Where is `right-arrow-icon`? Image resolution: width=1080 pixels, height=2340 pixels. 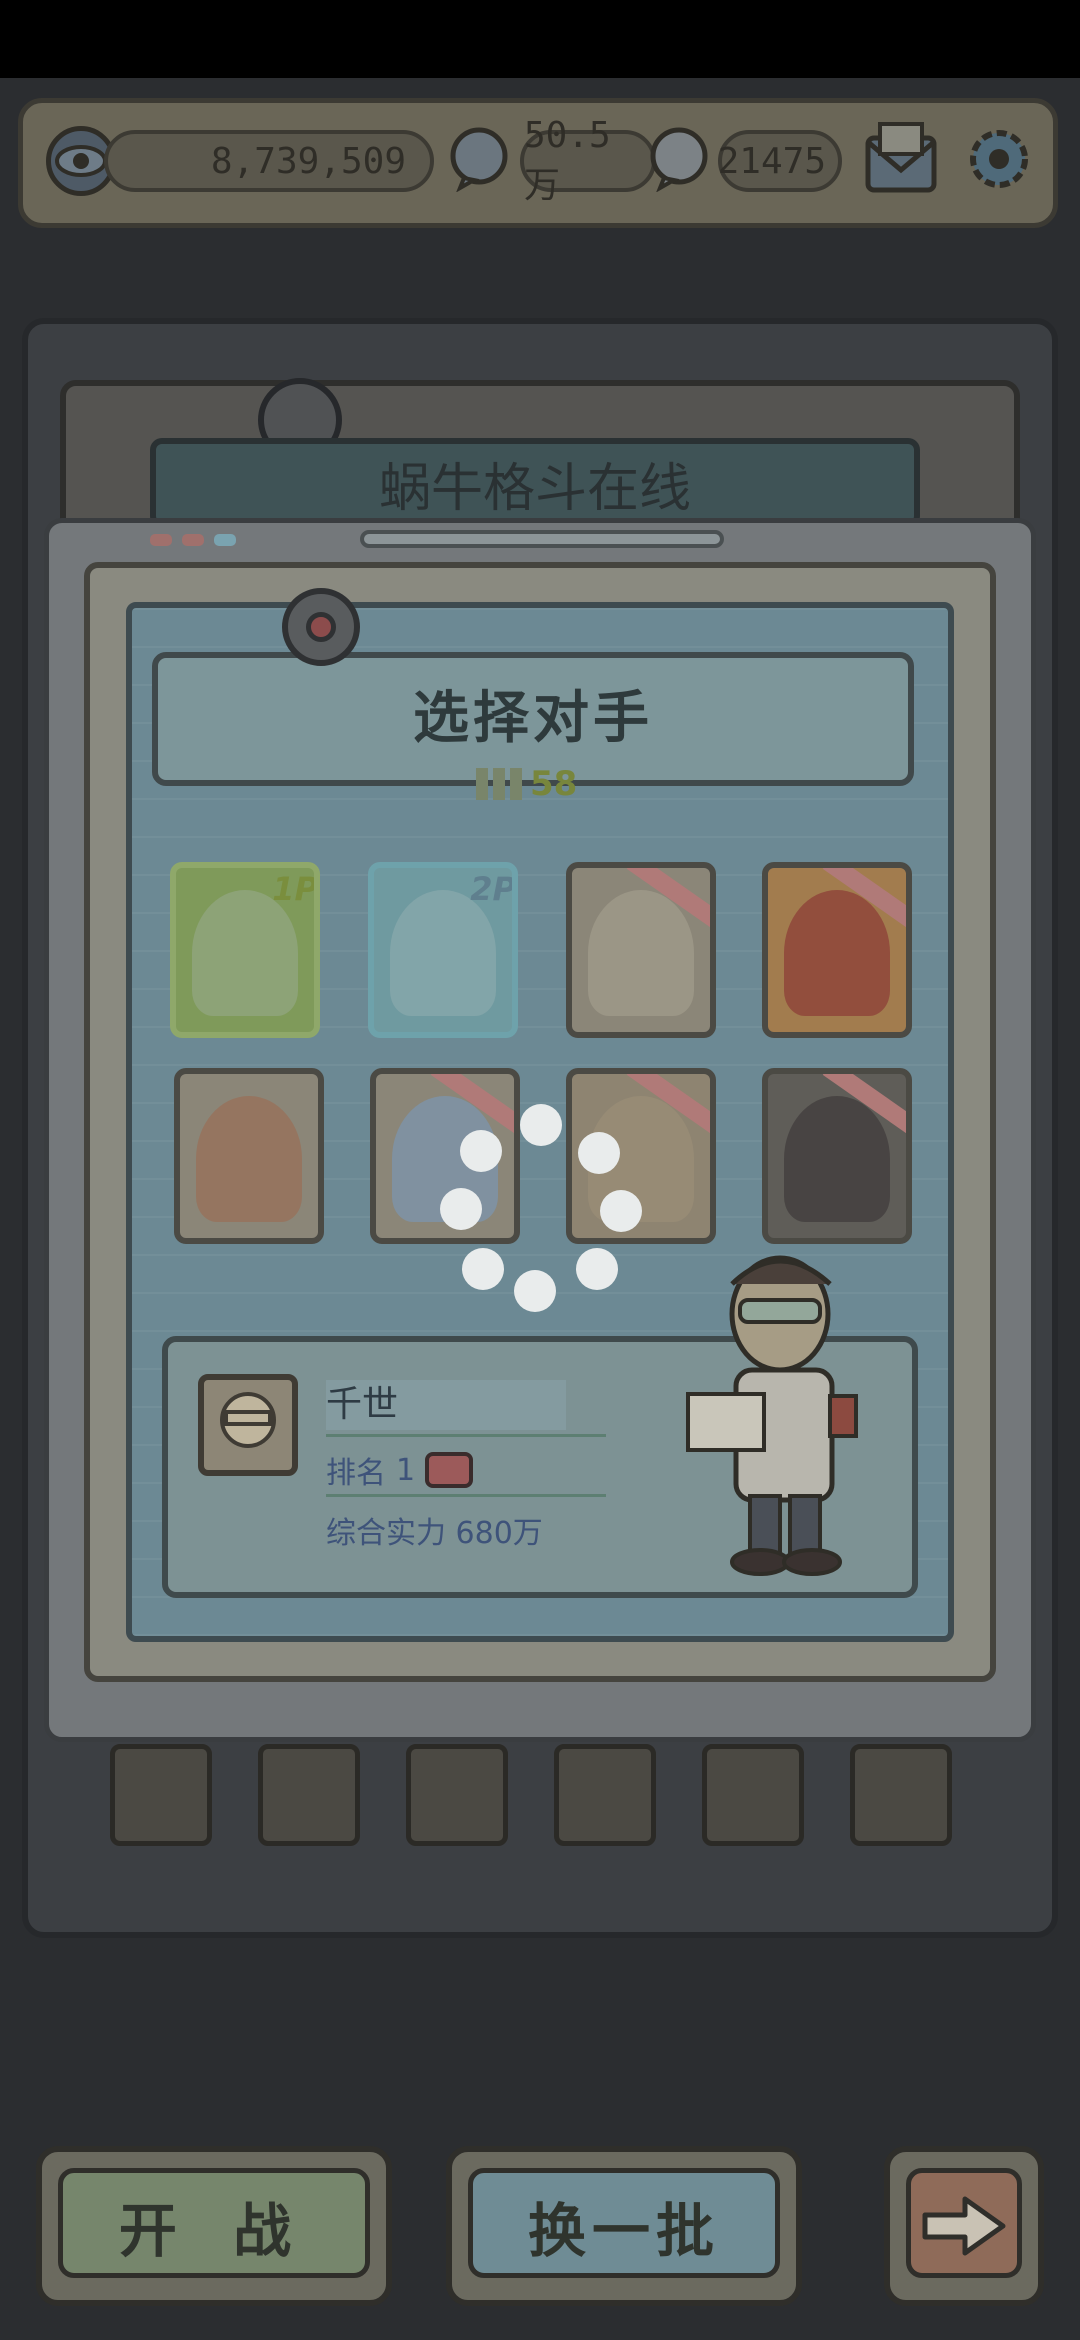
right-arrow-icon is located at coordinates (964, 2226).